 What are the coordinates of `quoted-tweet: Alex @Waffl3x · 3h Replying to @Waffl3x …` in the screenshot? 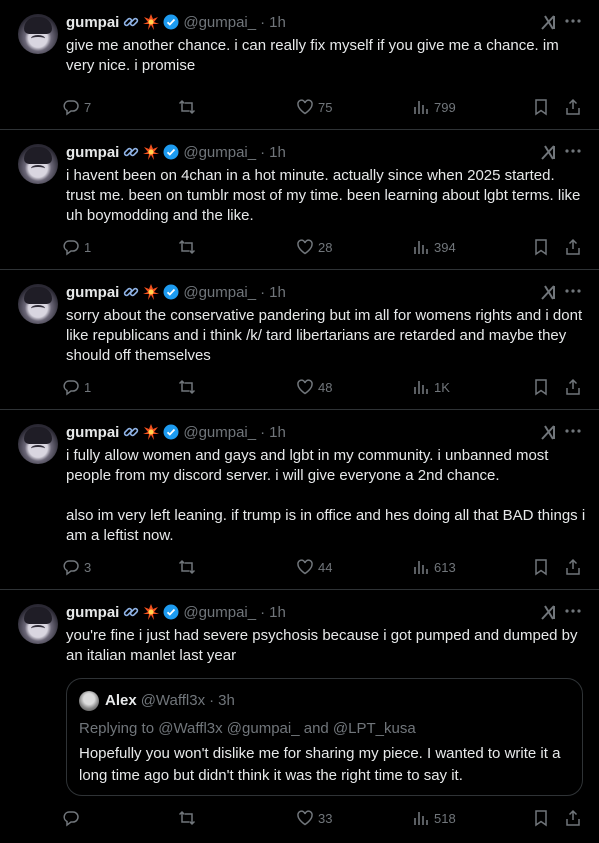 It's located at (324, 737).